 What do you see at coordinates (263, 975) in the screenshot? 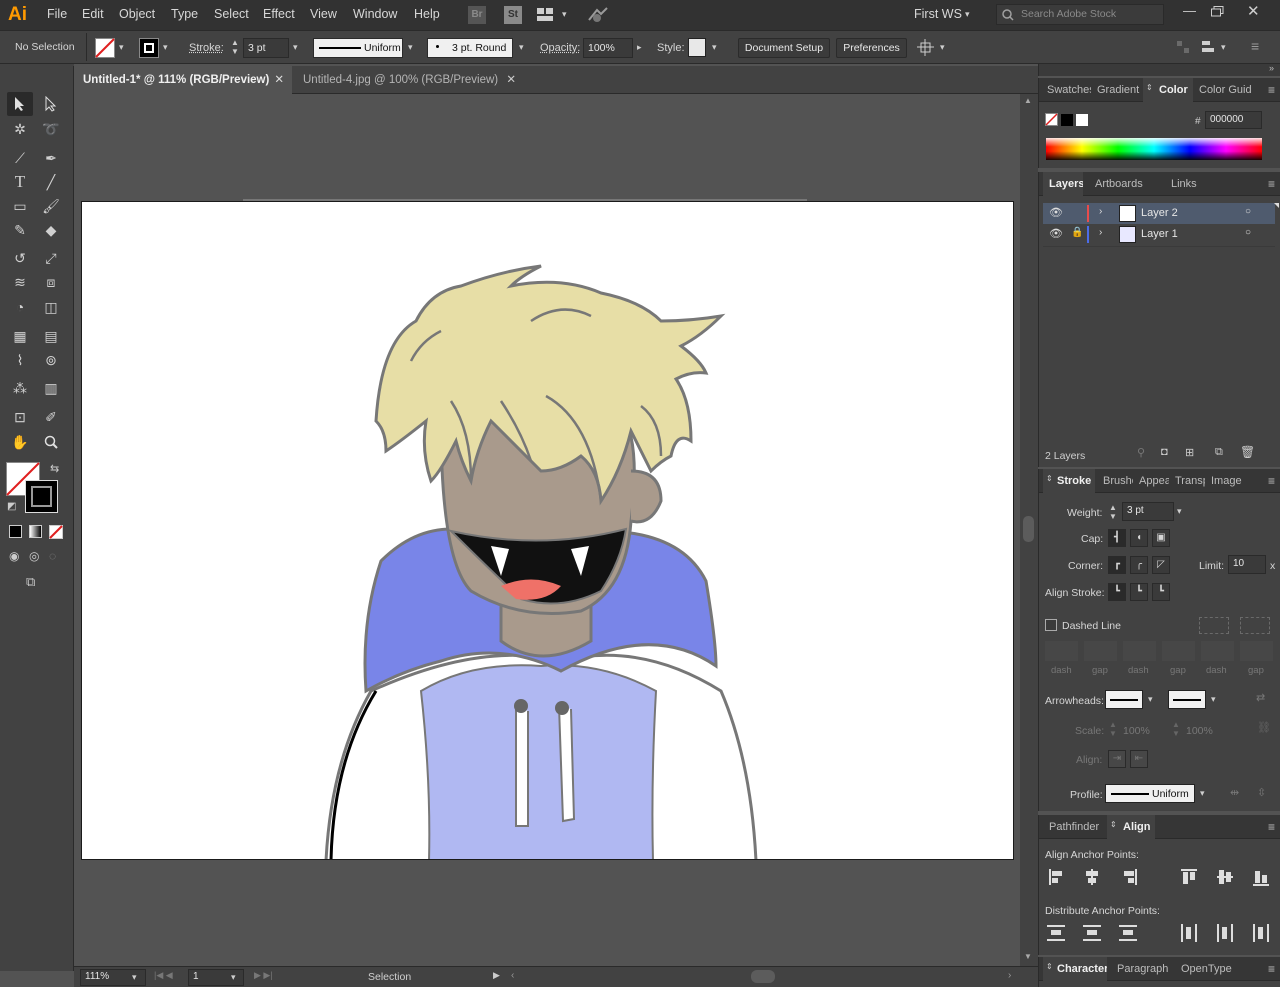
I see `next-artboard-icon: ▶ ▶|` at bounding box center [263, 975].